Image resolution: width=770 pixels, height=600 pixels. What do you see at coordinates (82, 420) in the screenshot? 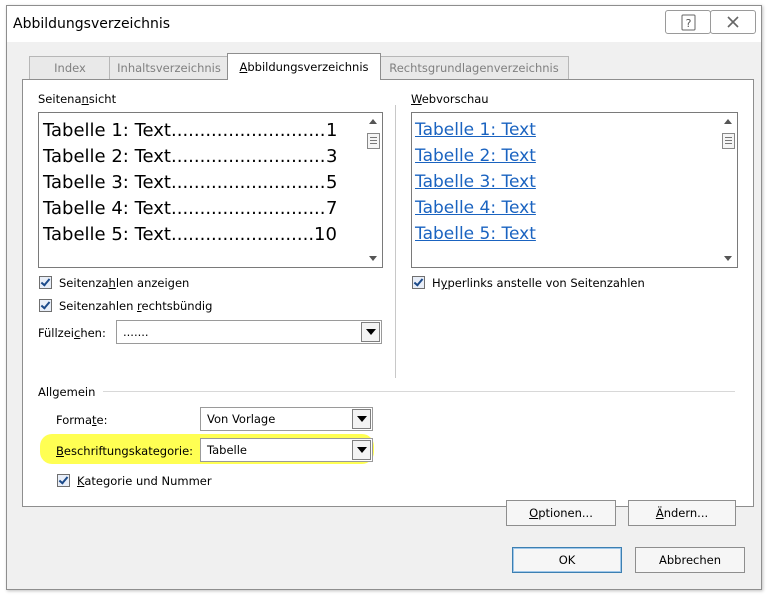
I see `formats-label: Formate:` at bounding box center [82, 420].